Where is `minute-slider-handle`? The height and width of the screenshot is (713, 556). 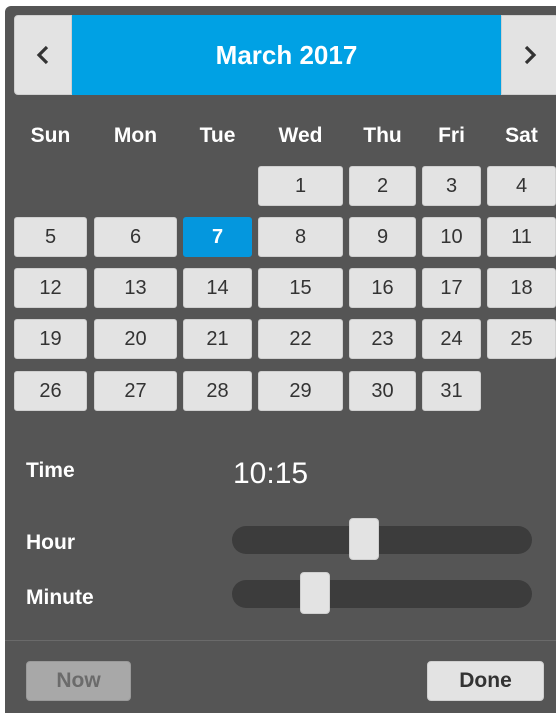 minute-slider-handle is located at coordinates (314, 593).